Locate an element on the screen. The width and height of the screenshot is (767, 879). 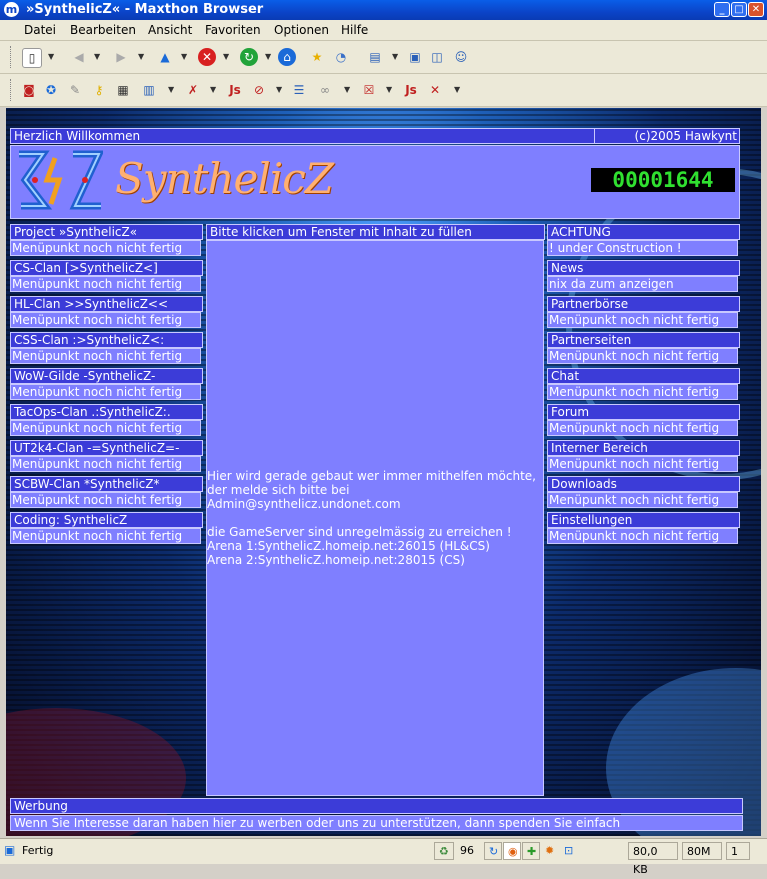
close-button: ✕ is located at coordinates (756, 9).